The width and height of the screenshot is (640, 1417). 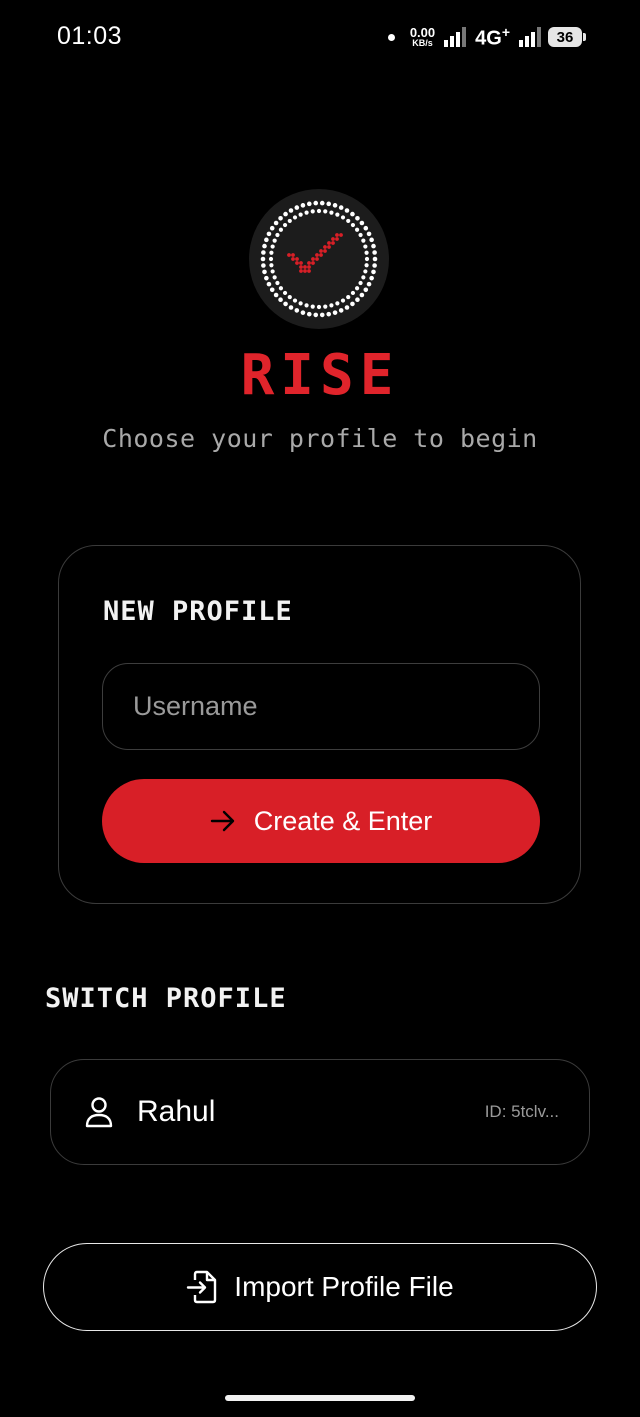 I want to click on app-logo-icon, so click(x=319, y=259).